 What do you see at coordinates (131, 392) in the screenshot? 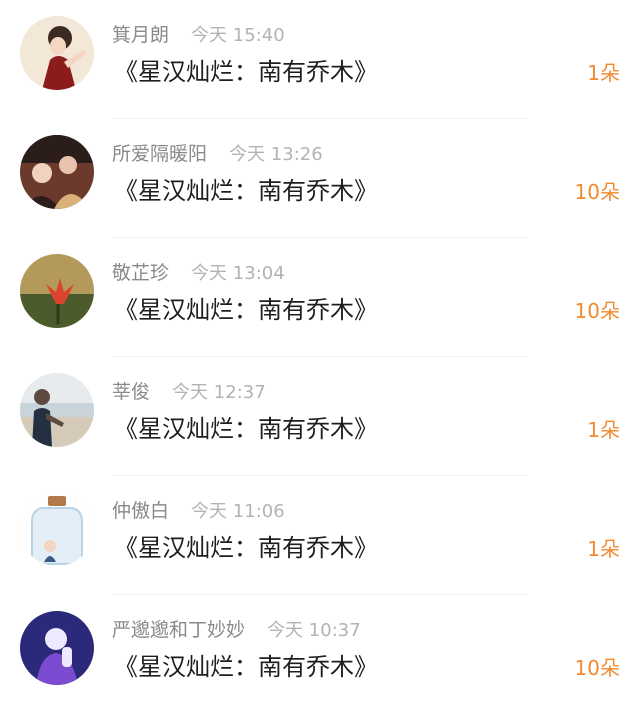
I see `user-name: 莘俊` at bounding box center [131, 392].